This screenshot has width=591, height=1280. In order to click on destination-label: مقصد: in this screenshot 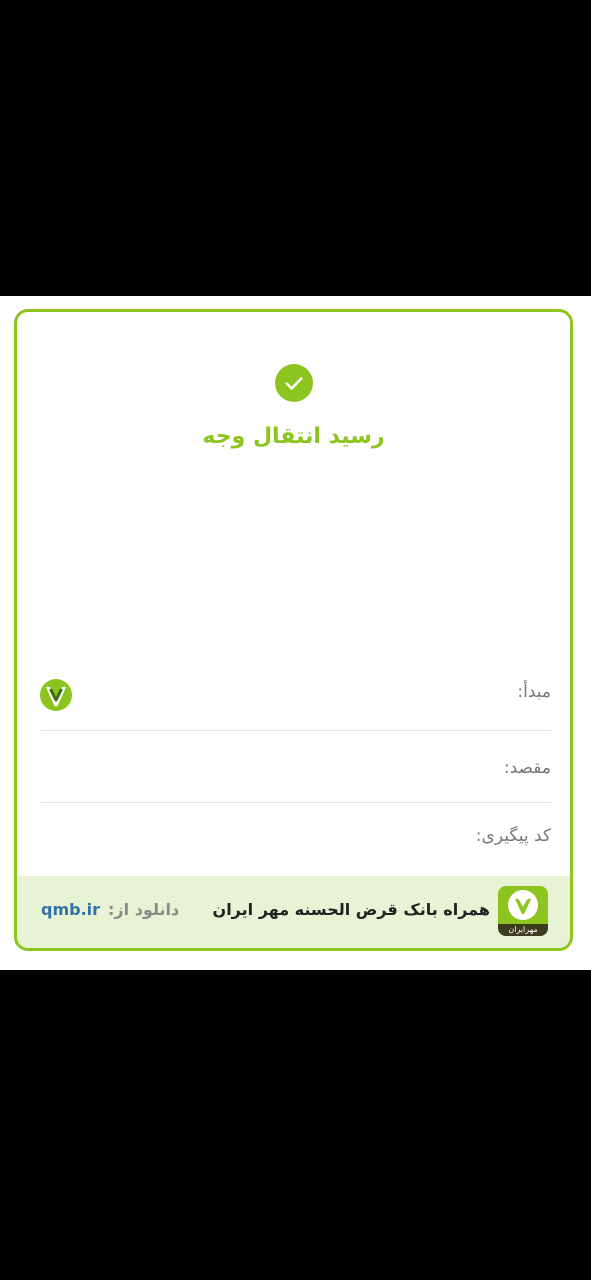, I will do `click(527, 768)`.